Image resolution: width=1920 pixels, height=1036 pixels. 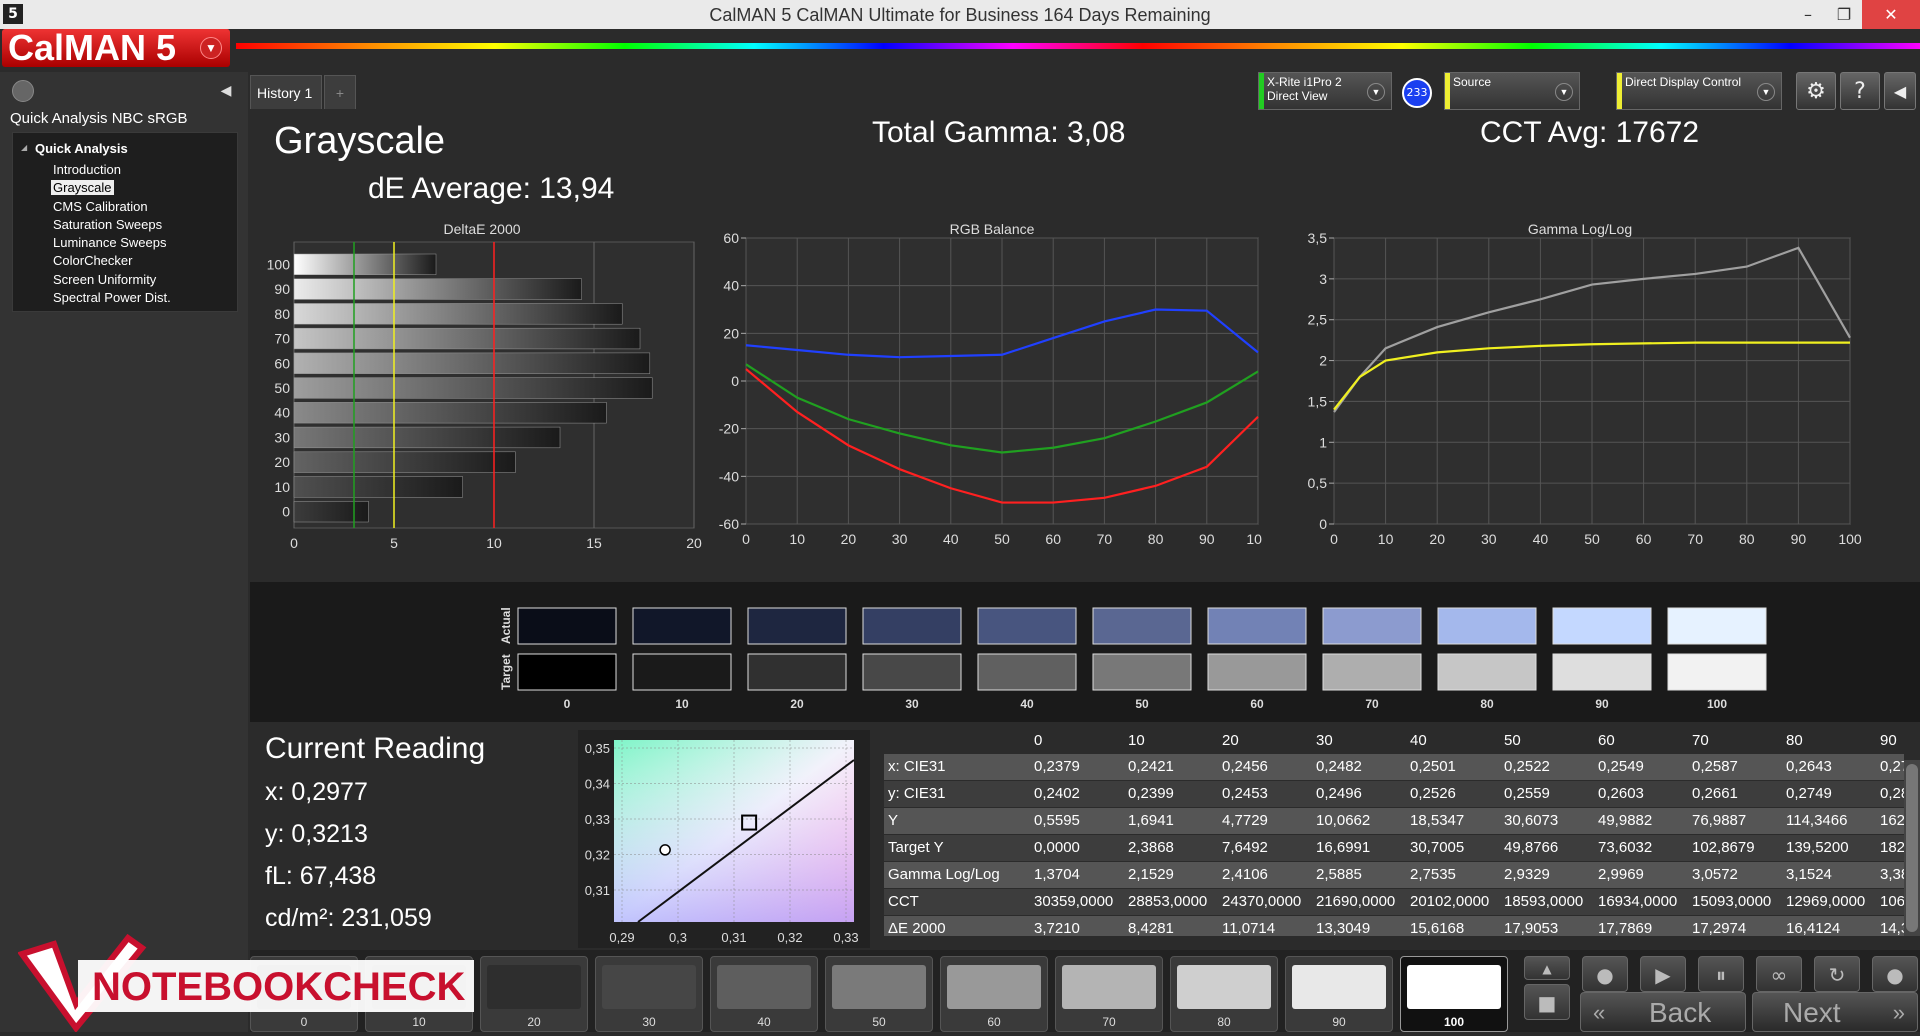 I want to click on loop-icon: ∞, so click(x=1779, y=974).